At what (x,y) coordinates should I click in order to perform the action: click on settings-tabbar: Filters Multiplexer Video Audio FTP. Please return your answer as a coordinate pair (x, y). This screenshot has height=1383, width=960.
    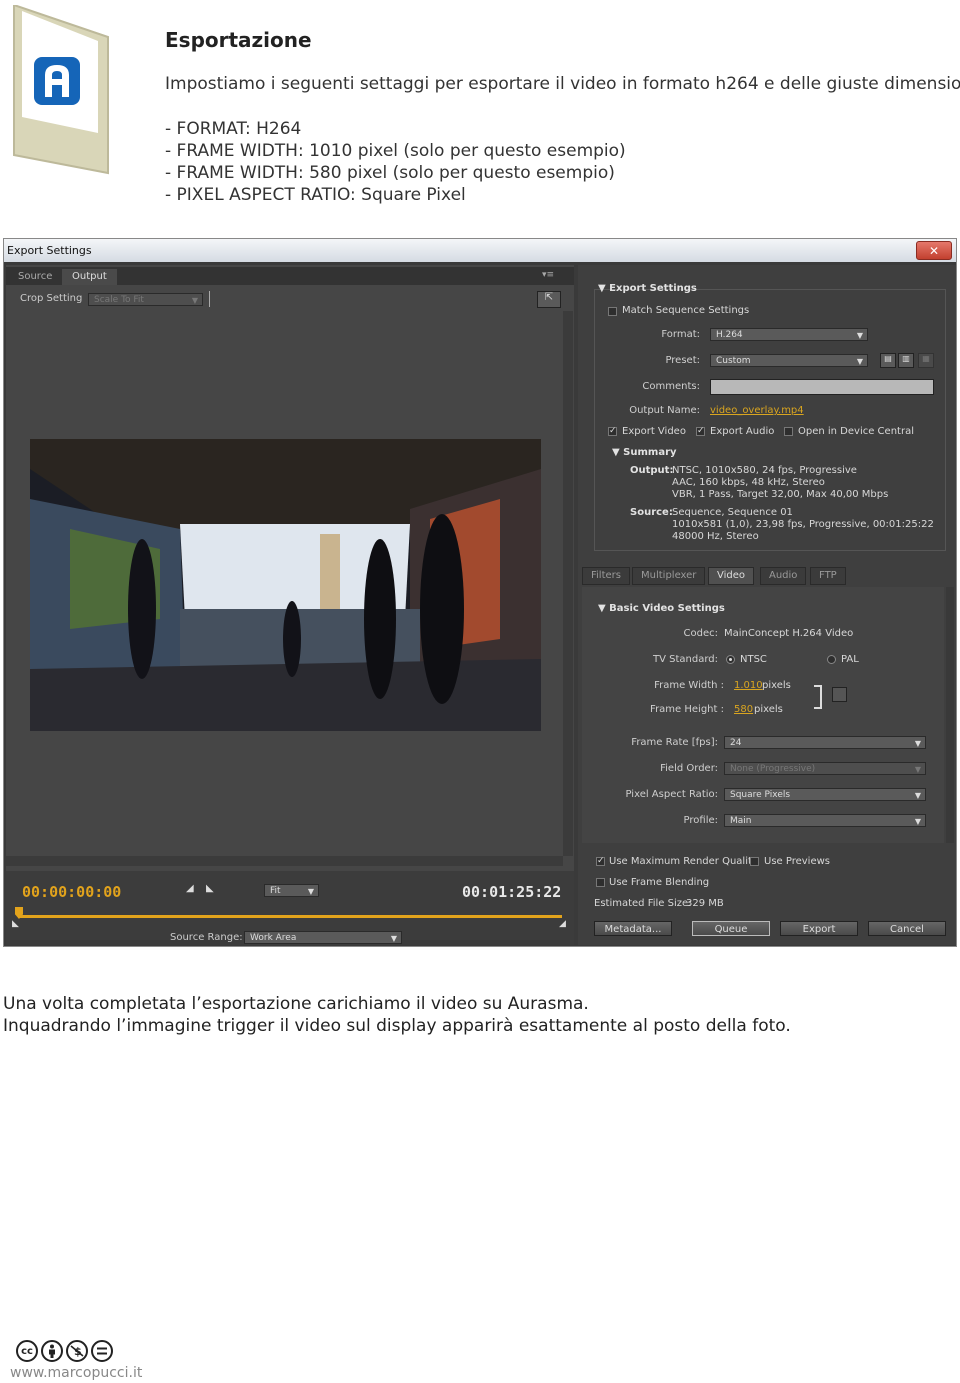
    Looking at the image, I should click on (768, 576).